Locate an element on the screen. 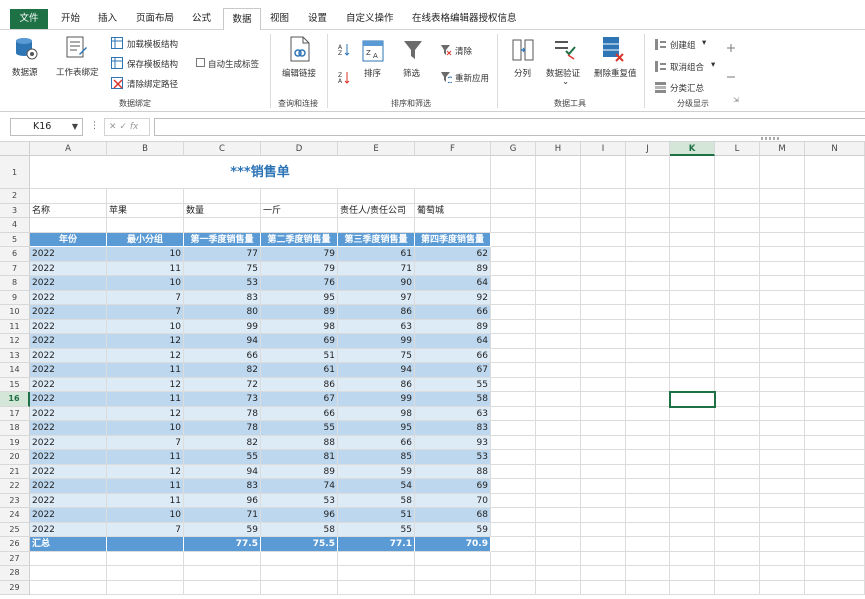  table-cell: 89 is located at coordinates (299, 471).